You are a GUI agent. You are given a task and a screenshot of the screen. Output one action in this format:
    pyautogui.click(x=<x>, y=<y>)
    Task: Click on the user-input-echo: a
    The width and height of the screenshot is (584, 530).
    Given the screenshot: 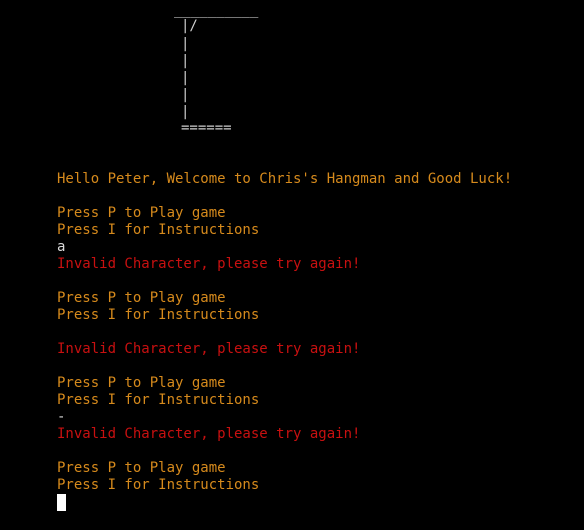 What is the action you would take?
    pyautogui.click(x=61, y=247)
    